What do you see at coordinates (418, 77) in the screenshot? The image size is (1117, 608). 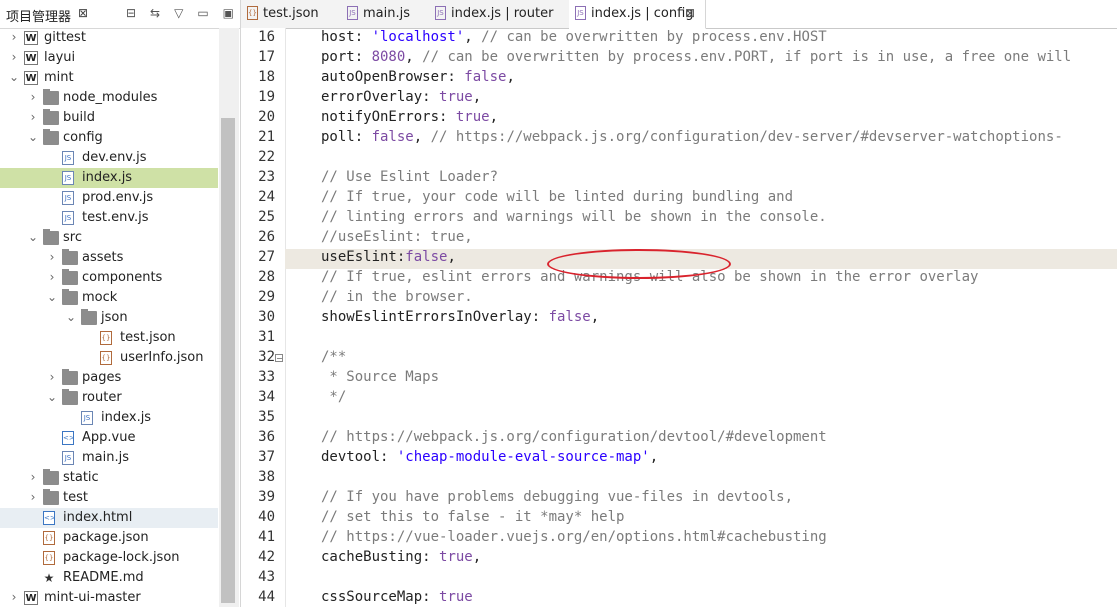 I see `code-line: autoOpenBrowser: false,` at bounding box center [418, 77].